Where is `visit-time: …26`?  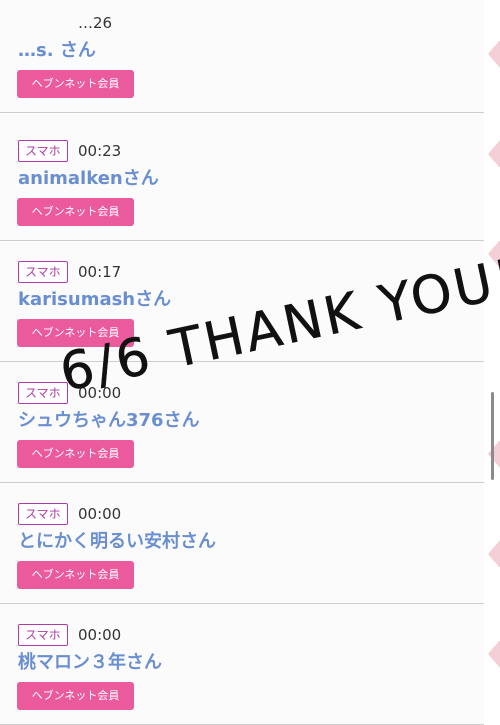 visit-time: …26 is located at coordinates (95, 23).